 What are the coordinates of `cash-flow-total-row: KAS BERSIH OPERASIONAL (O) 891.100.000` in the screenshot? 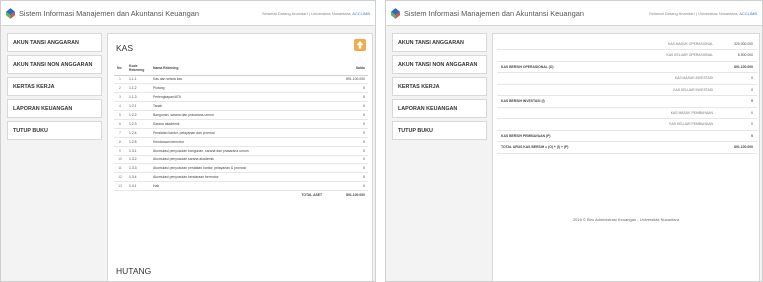 It's located at (627, 67).